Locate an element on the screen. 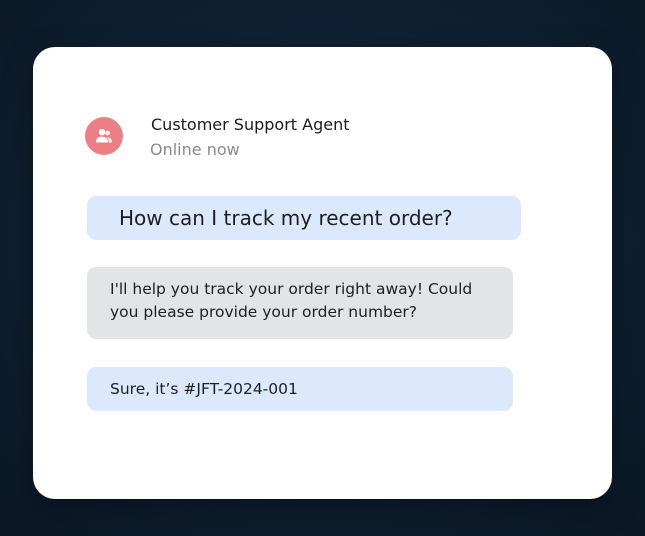  user-message-bubble: How can I track my recent order? is located at coordinates (304, 218).